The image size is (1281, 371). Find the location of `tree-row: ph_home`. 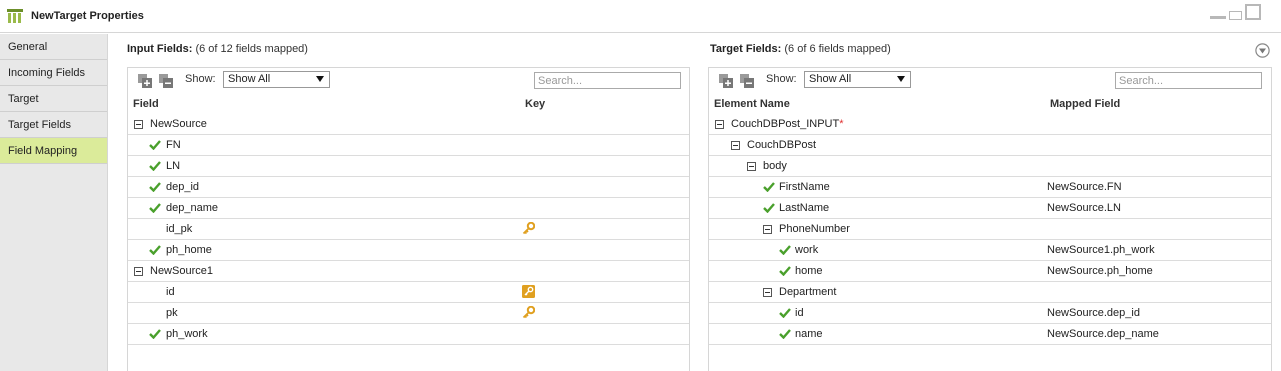

tree-row: ph_home is located at coordinates (408, 250).